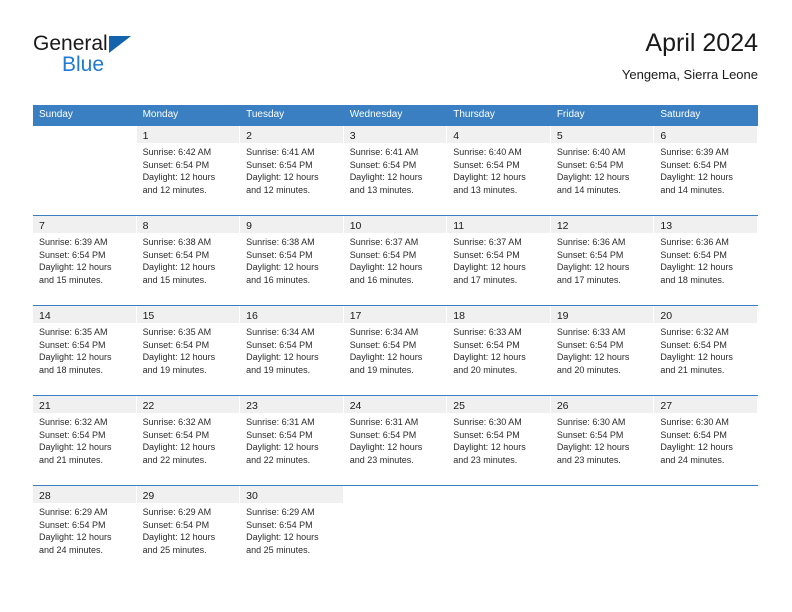 This screenshot has height=612, width=792. What do you see at coordinates (71, 459) in the screenshot?
I see `daylight-text-cont: and 21 minutes.` at bounding box center [71, 459].